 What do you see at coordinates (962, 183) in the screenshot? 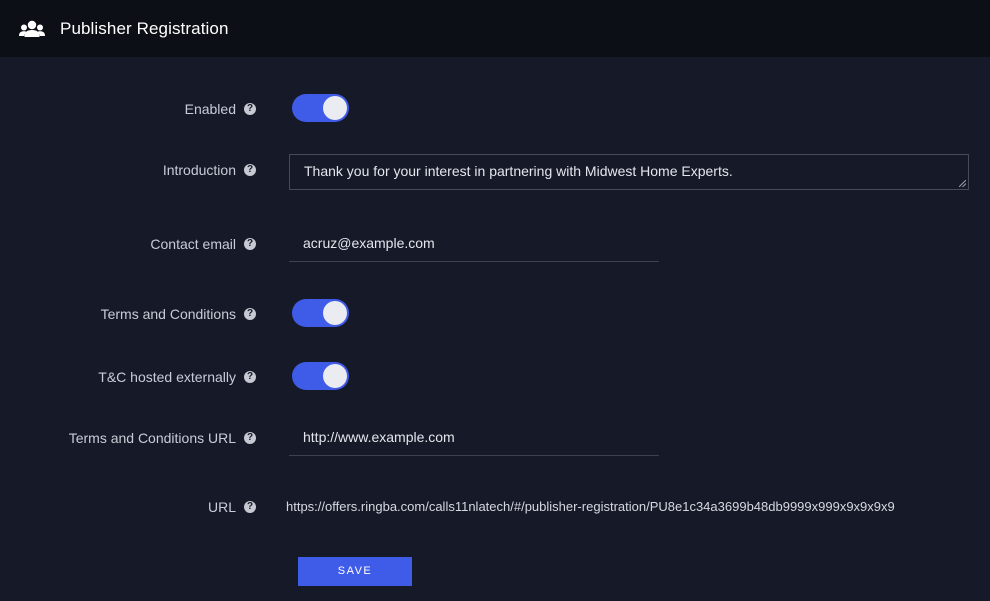
I see `resize-handle-icon` at bounding box center [962, 183].